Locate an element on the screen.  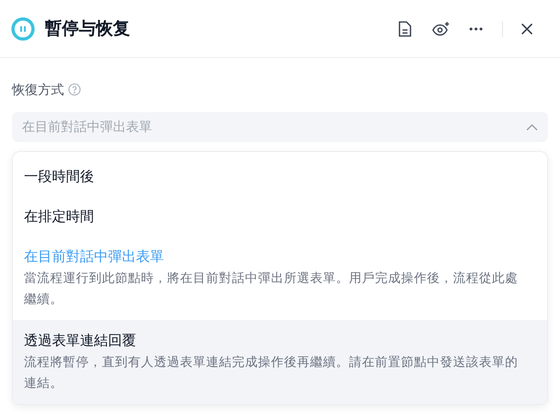
option-description: 當流程運行到此節點時，將在目前對話中彈出所選表單。用戶完成操作後，流程從此處繼續。 is located at coordinates (271, 289).